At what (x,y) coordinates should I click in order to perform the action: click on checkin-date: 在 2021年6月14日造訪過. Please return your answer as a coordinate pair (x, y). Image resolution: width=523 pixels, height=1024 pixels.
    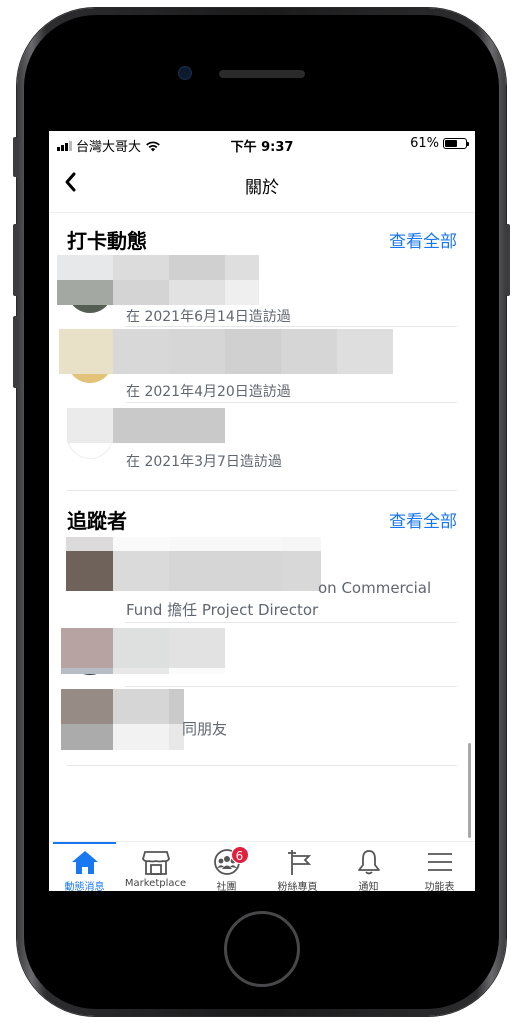
    Looking at the image, I should click on (208, 317).